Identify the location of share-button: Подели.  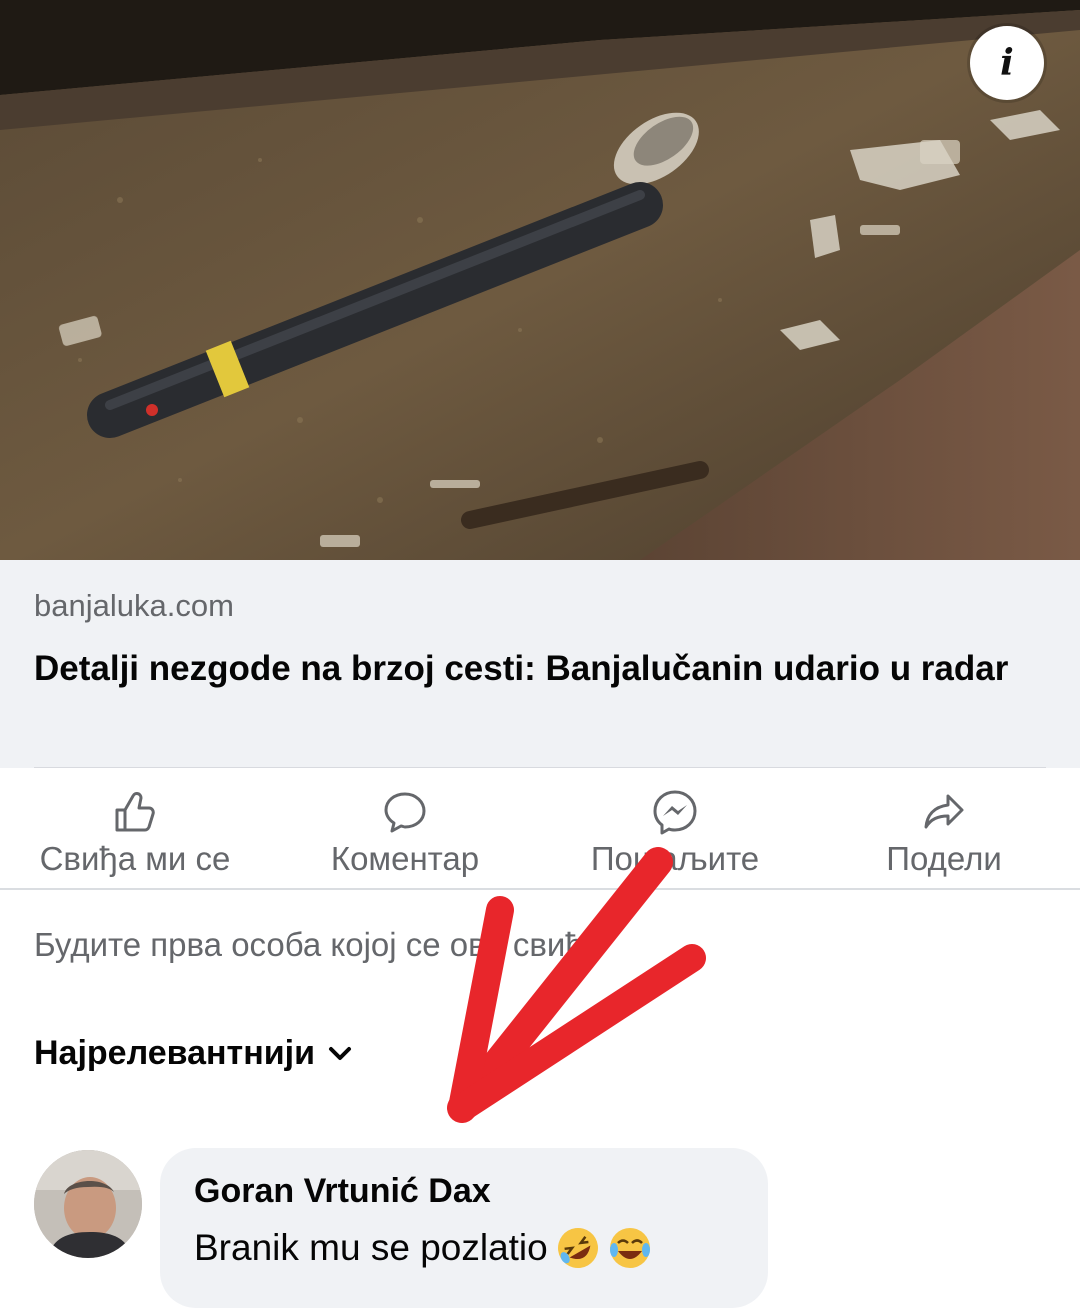
(944, 829).